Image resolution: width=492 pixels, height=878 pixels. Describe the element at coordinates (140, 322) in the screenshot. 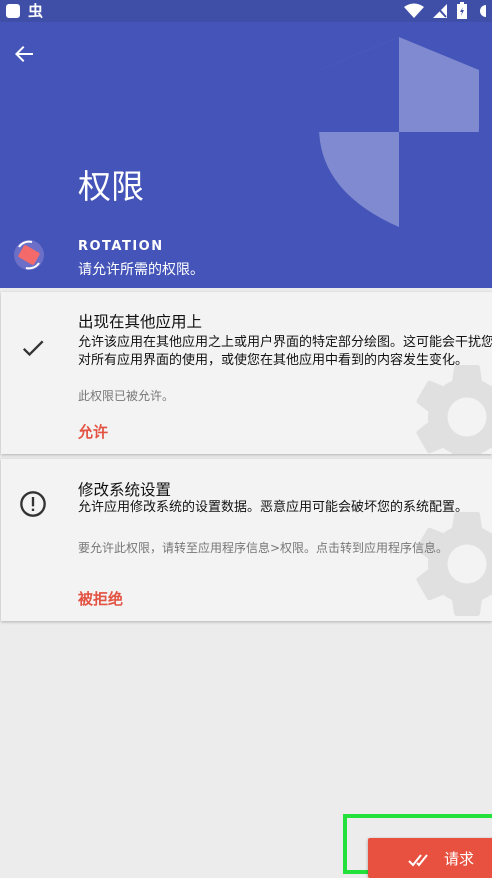

I see `permission-title: 出现在其他应用上` at that location.